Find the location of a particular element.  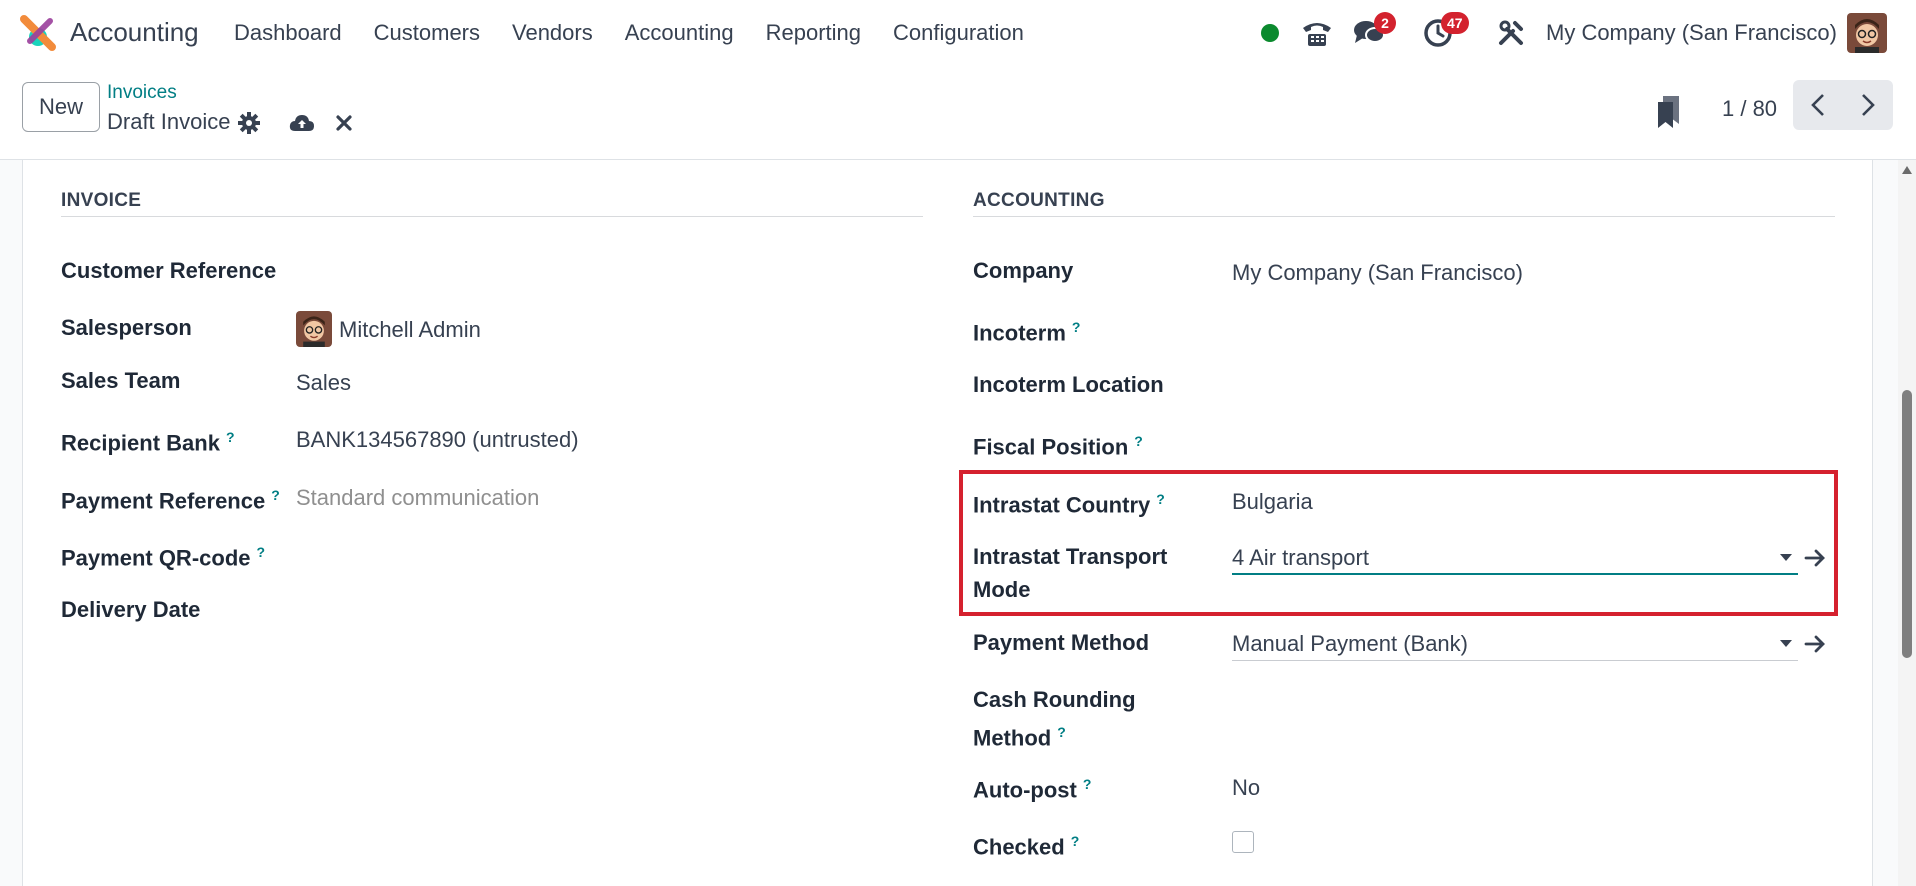

presence-status-icon is located at coordinates (1270, 33).